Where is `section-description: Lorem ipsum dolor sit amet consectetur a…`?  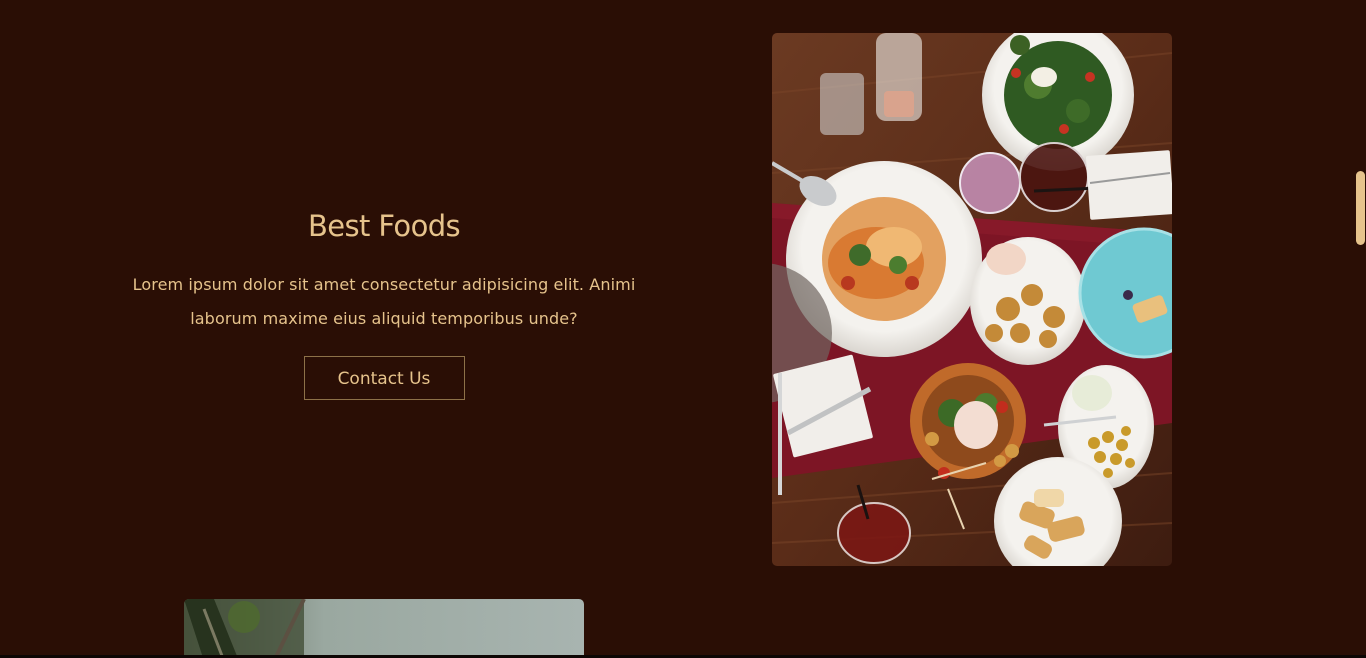 section-description: Lorem ipsum dolor sit amet consectetur a… is located at coordinates (384, 301).